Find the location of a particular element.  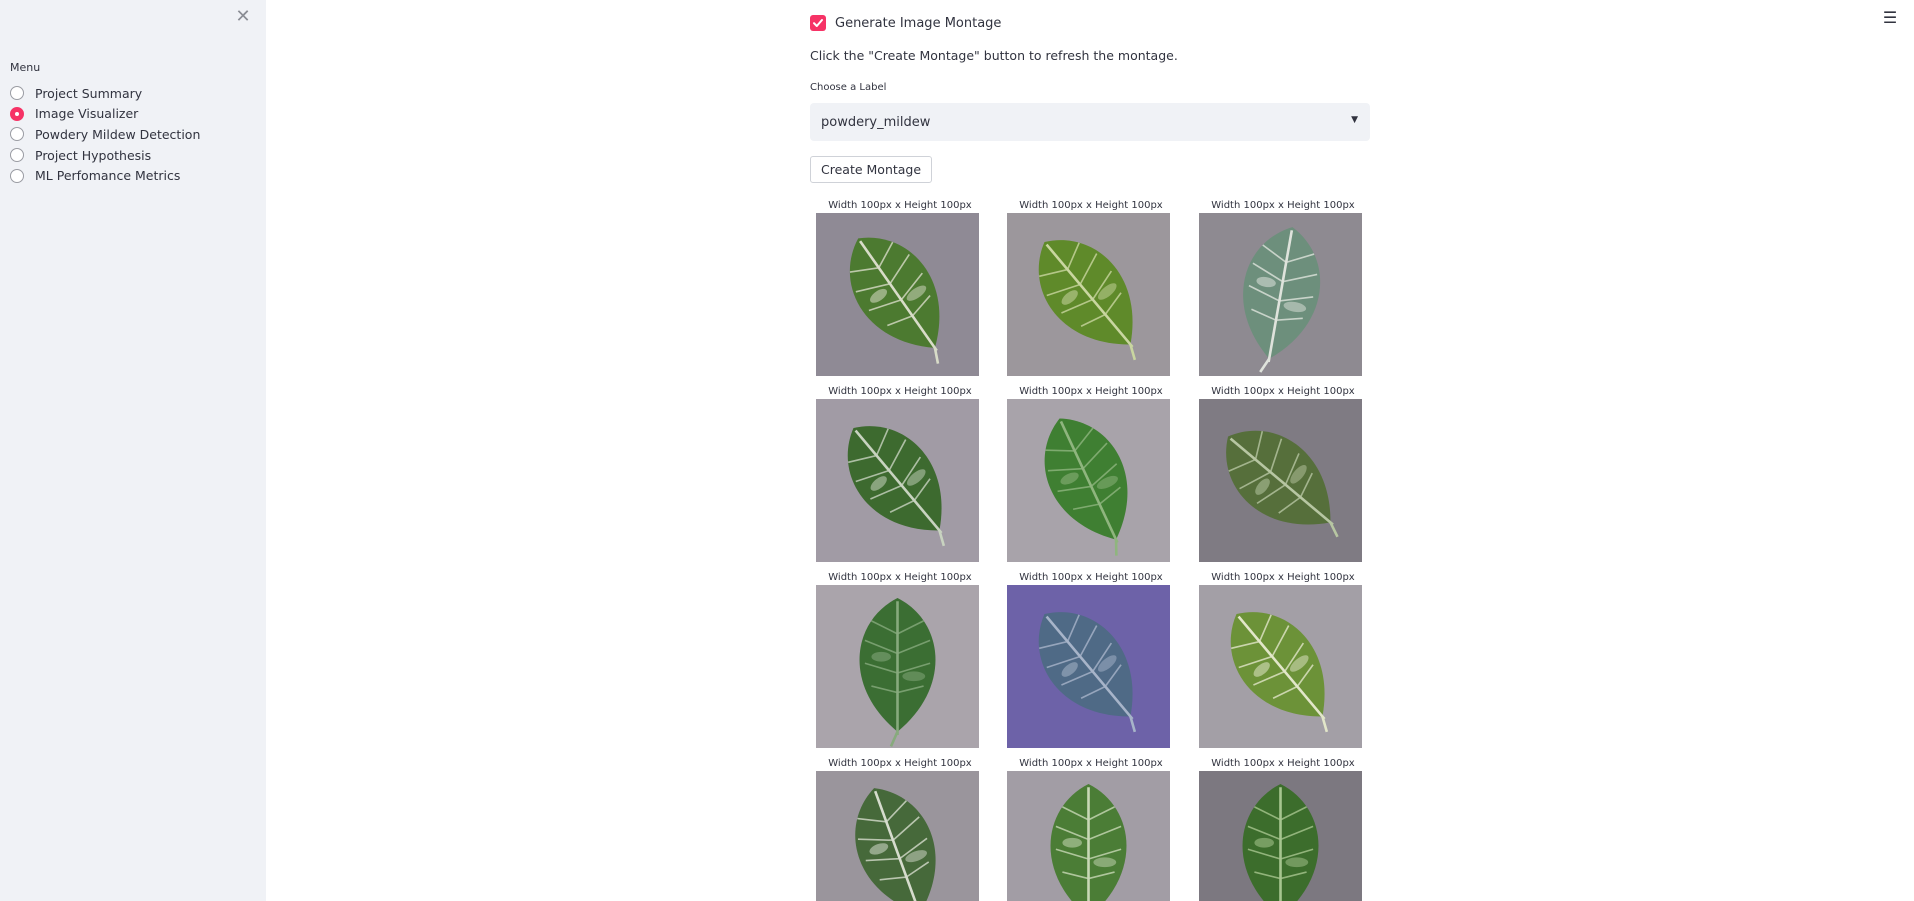

radio-label: Powdery Mildew Detection is located at coordinates (118, 134).